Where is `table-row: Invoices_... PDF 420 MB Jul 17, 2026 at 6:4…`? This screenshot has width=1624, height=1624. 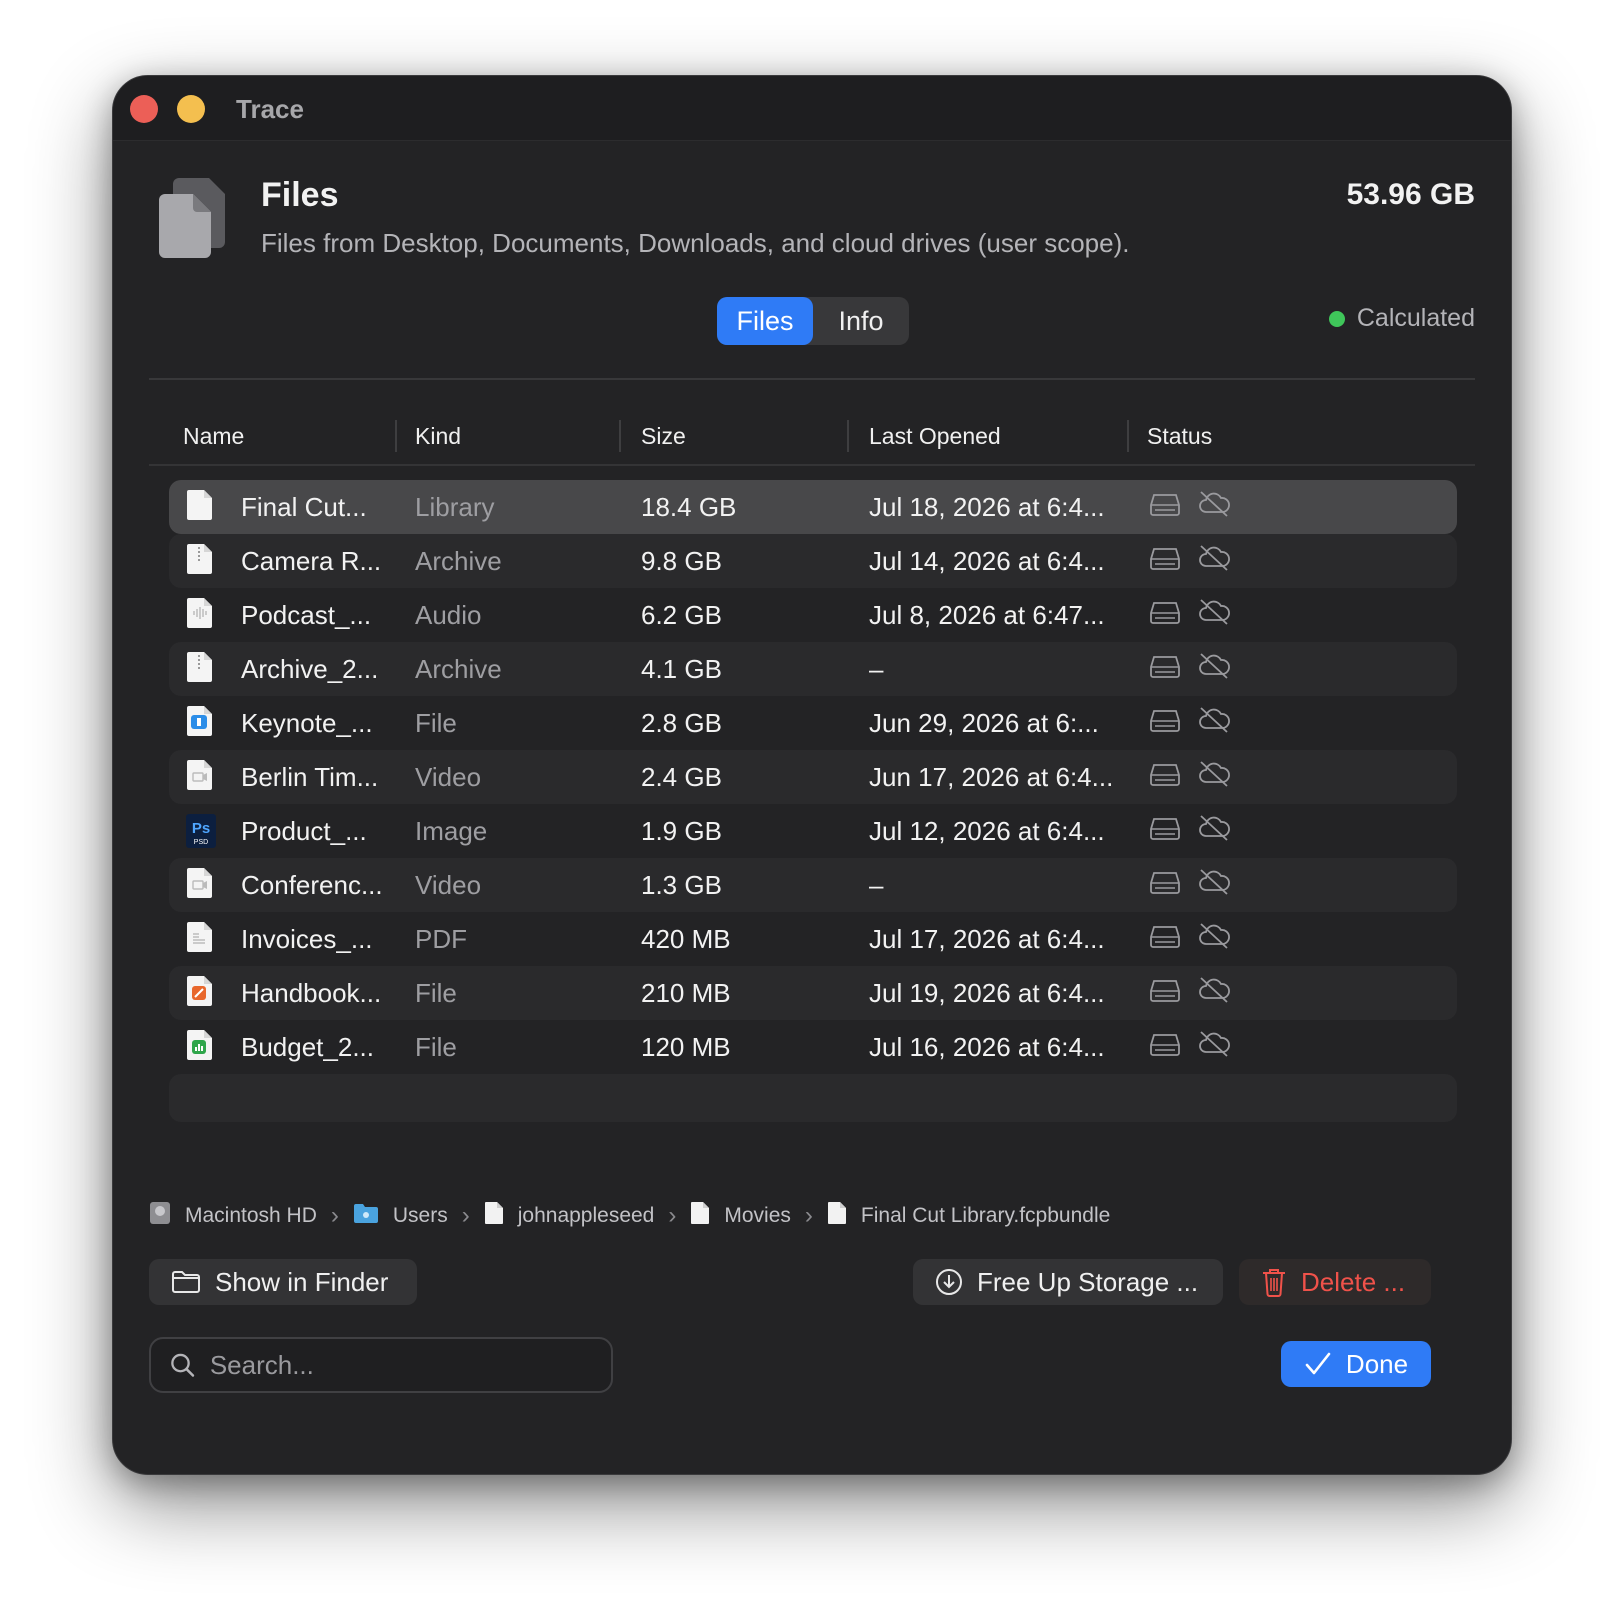 table-row: Invoices_... PDF 420 MB Jul 17, 2026 at 6:4… is located at coordinates (813, 939).